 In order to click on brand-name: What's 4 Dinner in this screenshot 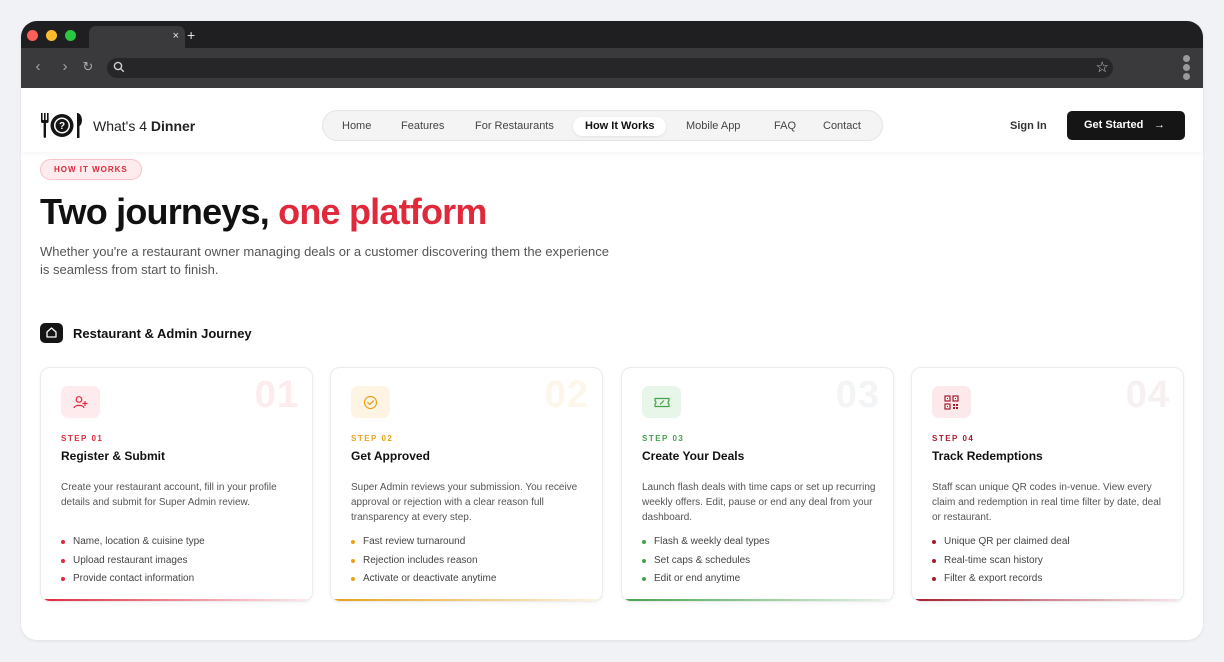, I will do `click(144, 126)`.